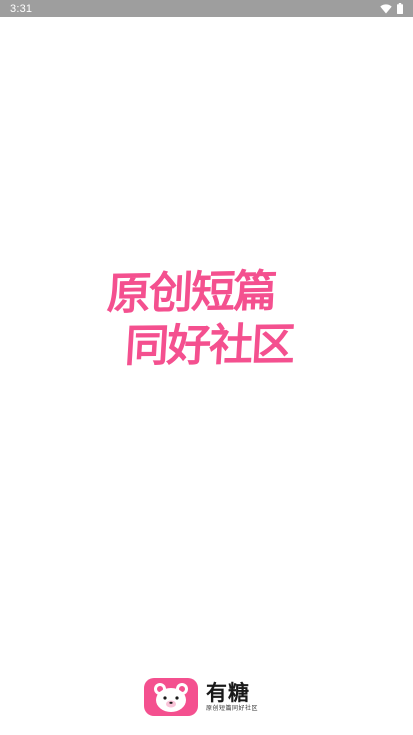 The height and width of the screenshot is (735, 413). I want to click on brand-name: 有糖, so click(228, 692).